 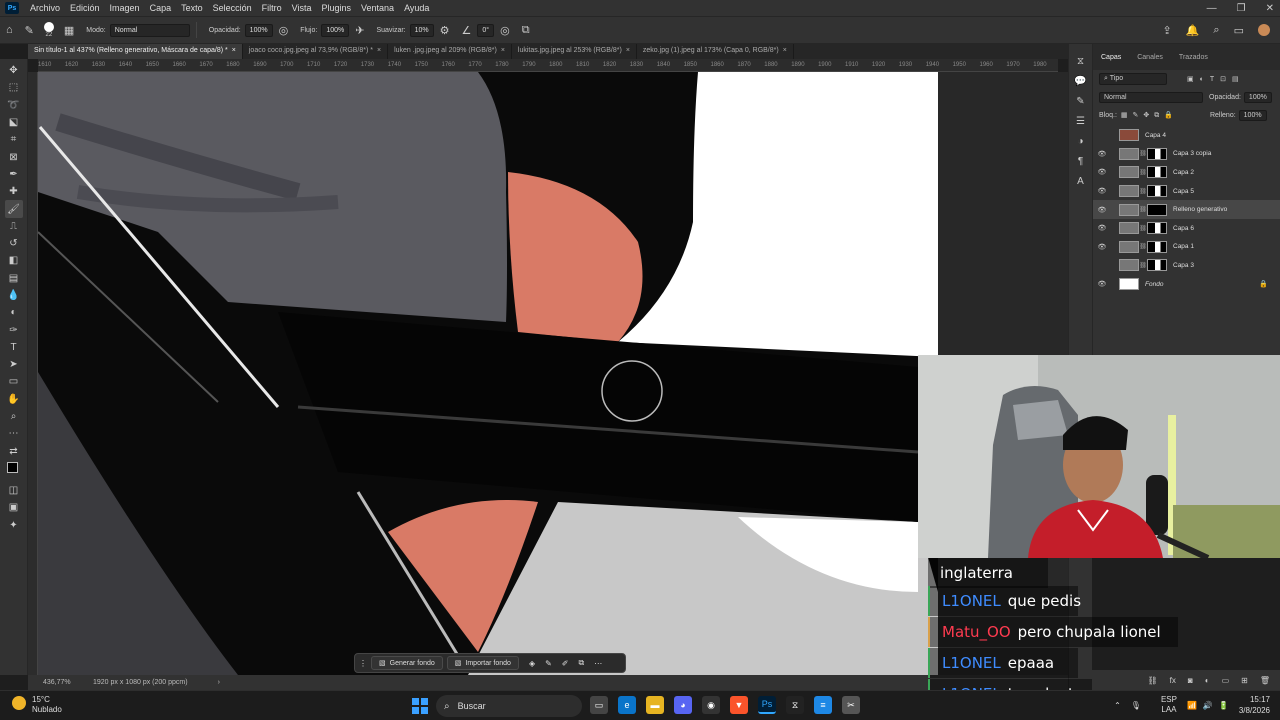 I want to click on menu-archivo: Archivo, so click(x=45, y=8).